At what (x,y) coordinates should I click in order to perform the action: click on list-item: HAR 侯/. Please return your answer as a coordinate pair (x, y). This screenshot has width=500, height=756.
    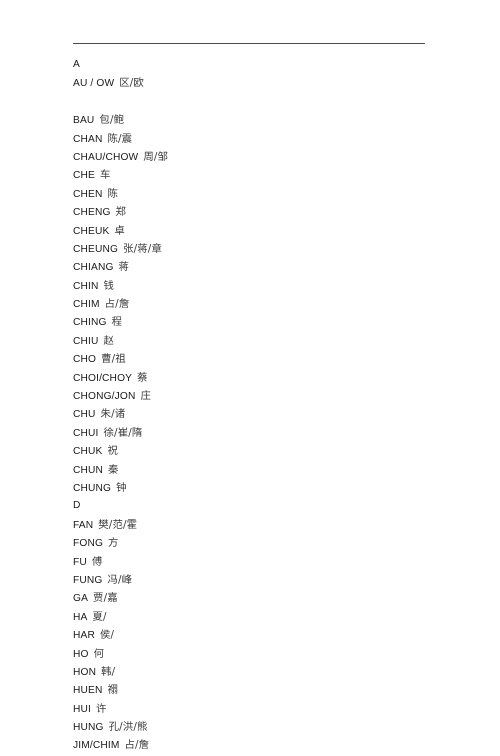
    Looking at the image, I should click on (253, 635).